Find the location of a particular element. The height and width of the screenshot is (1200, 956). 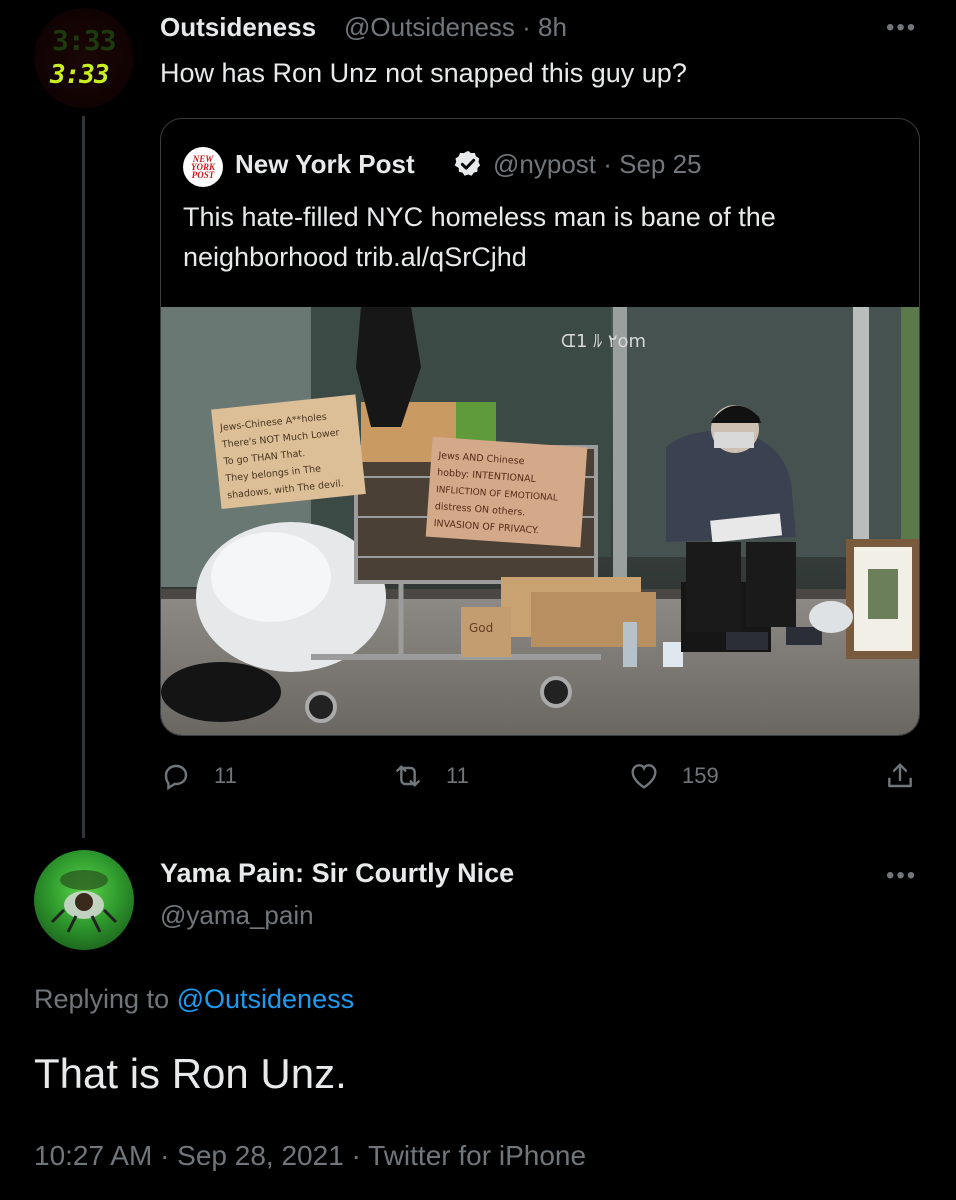

share-button is located at coordinates (911, 776).